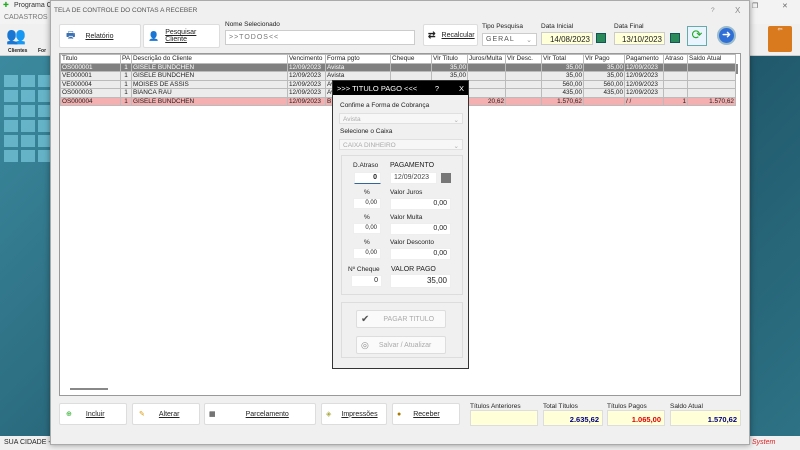 The width and height of the screenshot is (800, 450). What do you see at coordinates (401, 118) in the screenshot?
I see `forma-cobranca-select: Avista ⌄` at bounding box center [401, 118].